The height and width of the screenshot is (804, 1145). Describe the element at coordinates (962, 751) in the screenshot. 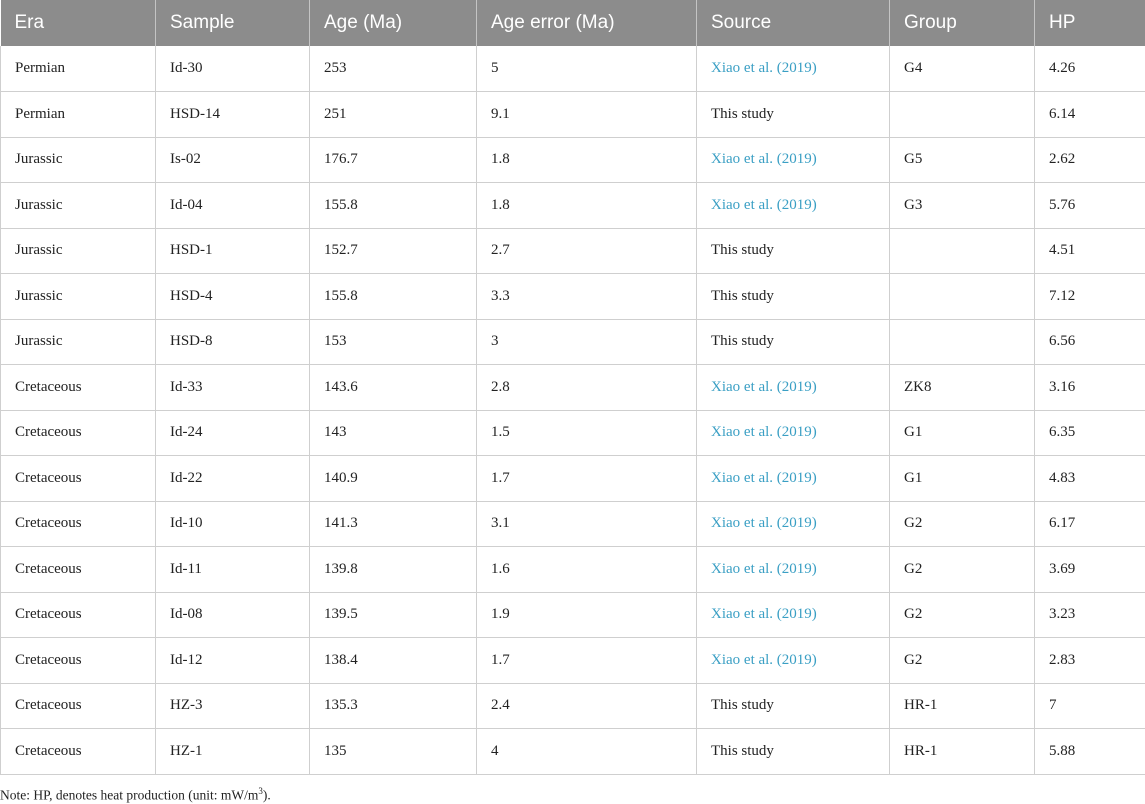

I see `cell-group: HR-1` at that location.